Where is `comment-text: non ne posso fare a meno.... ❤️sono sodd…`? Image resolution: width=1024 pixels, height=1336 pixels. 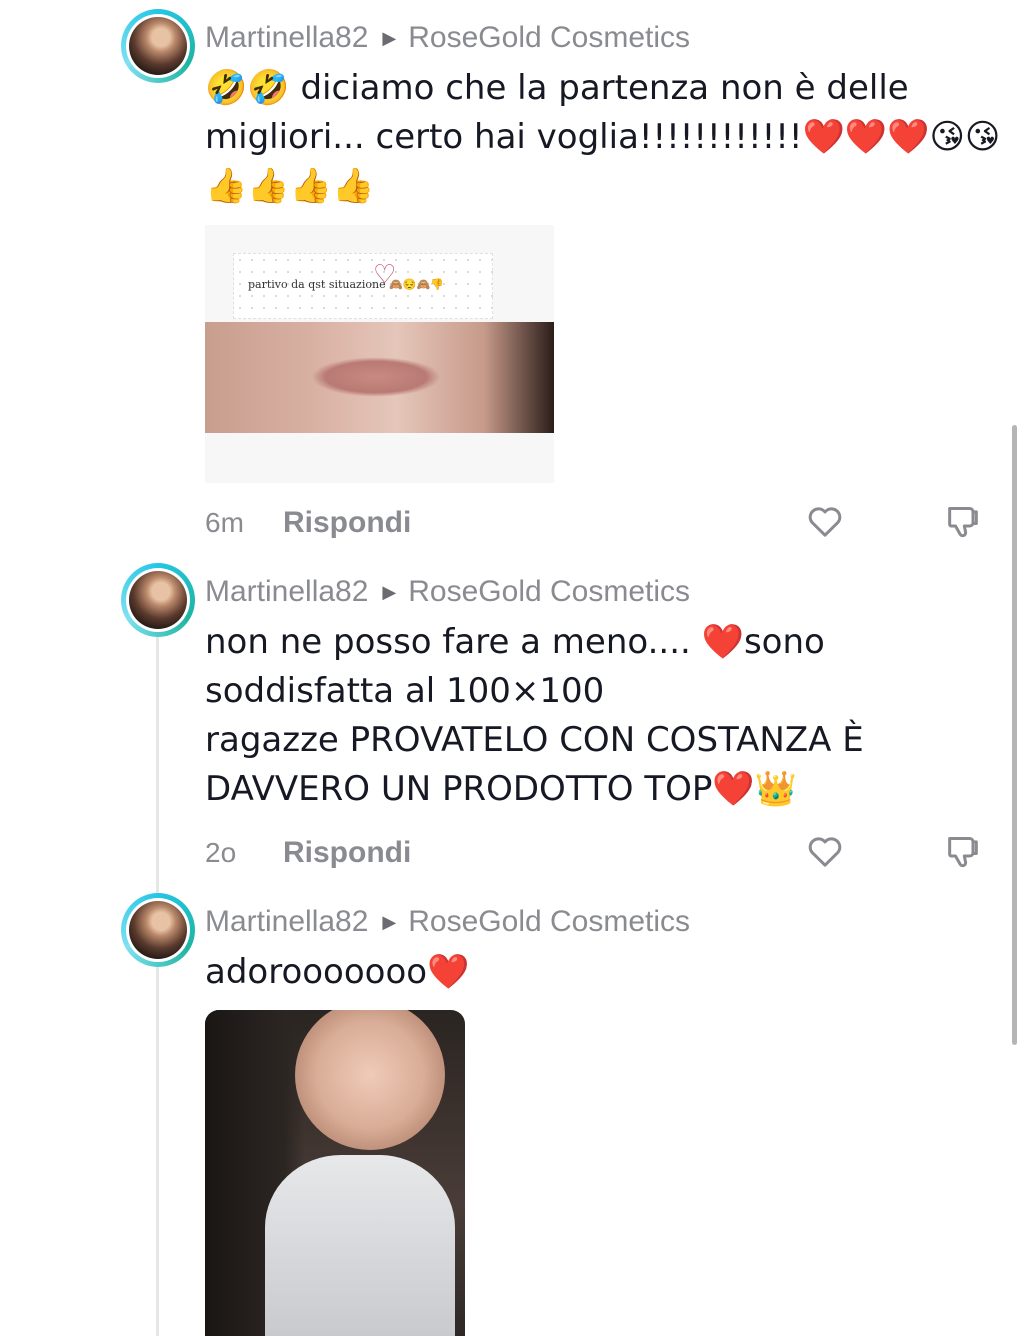 comment-text: non ne posso fare a meno.... ❤️sono sodd… is located at coordinates (534, 715).